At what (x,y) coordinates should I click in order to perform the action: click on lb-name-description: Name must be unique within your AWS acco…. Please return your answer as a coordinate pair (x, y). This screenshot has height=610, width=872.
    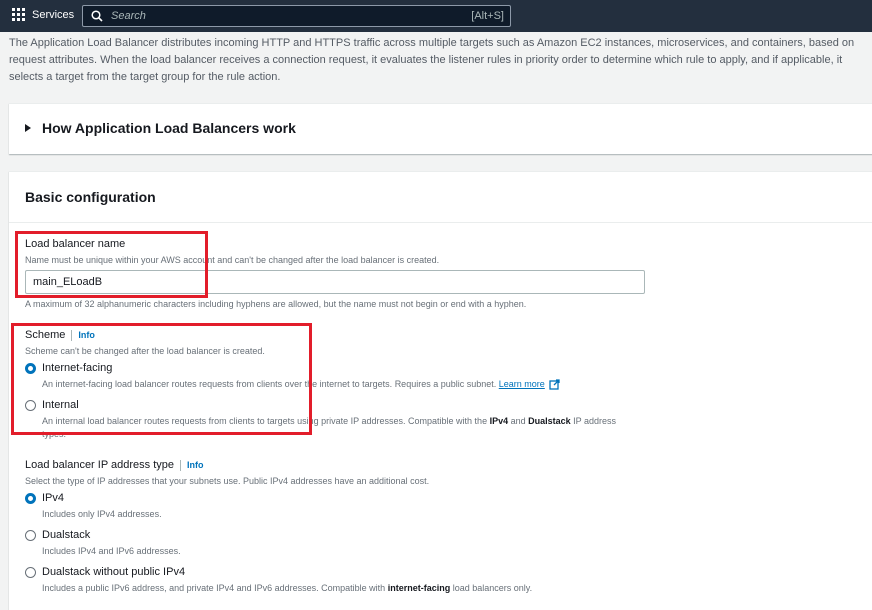
    Looking at the image, I should click on (232, 260).